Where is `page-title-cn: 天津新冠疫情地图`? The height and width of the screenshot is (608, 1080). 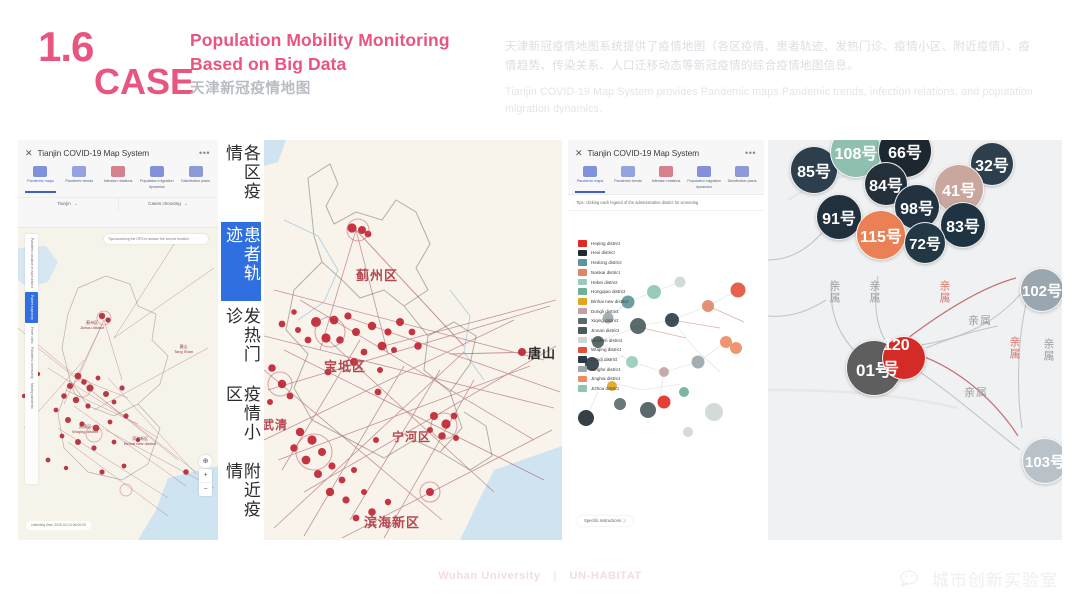
page-title-cn: 天津新冠疫情地图 is located at coordinates (250, 89).